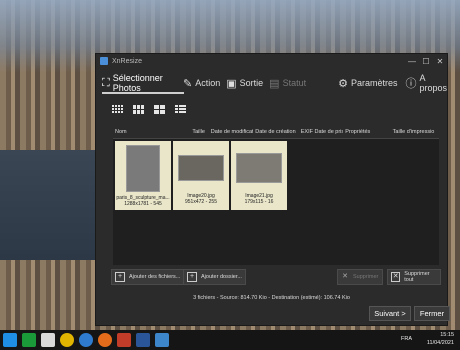 The image size is (460, 350). Describe the element at coordinates (440, 61) in the screenshot. I see `close-window-button: ✕` at that location.